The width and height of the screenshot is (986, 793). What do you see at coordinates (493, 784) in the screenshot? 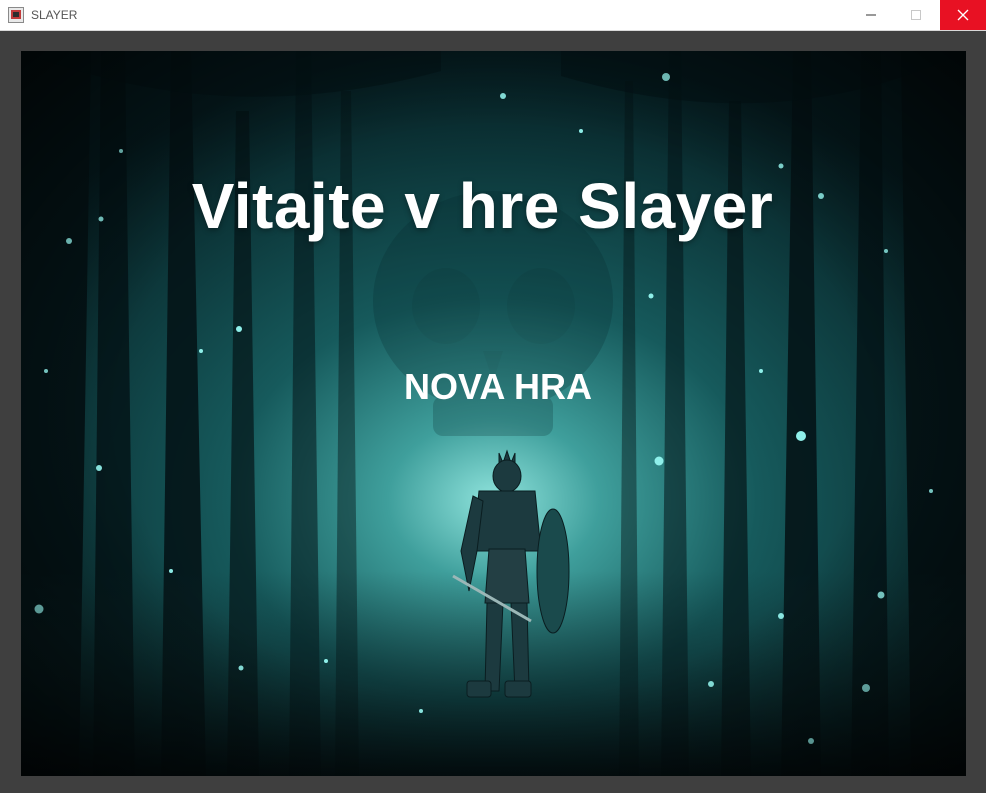
I see `window-bottom-border` at bounding box center [493, 784].